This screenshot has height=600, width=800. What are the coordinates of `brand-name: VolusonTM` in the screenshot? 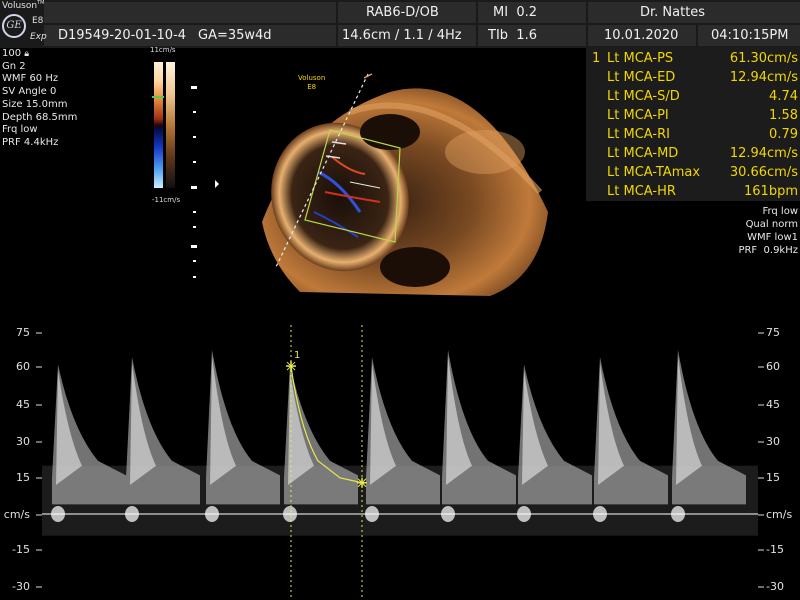 It's located at (23, 5).